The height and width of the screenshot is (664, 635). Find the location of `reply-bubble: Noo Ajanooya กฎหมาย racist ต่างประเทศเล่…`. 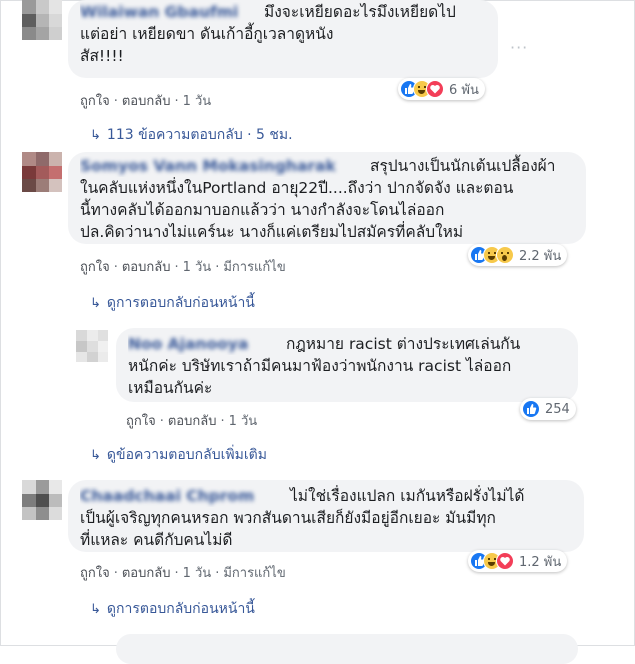

reply-bubble: Noo Ajanooya กฎหมาย racist ต่างประเทศเล่… is located at coordinates (347, 365).